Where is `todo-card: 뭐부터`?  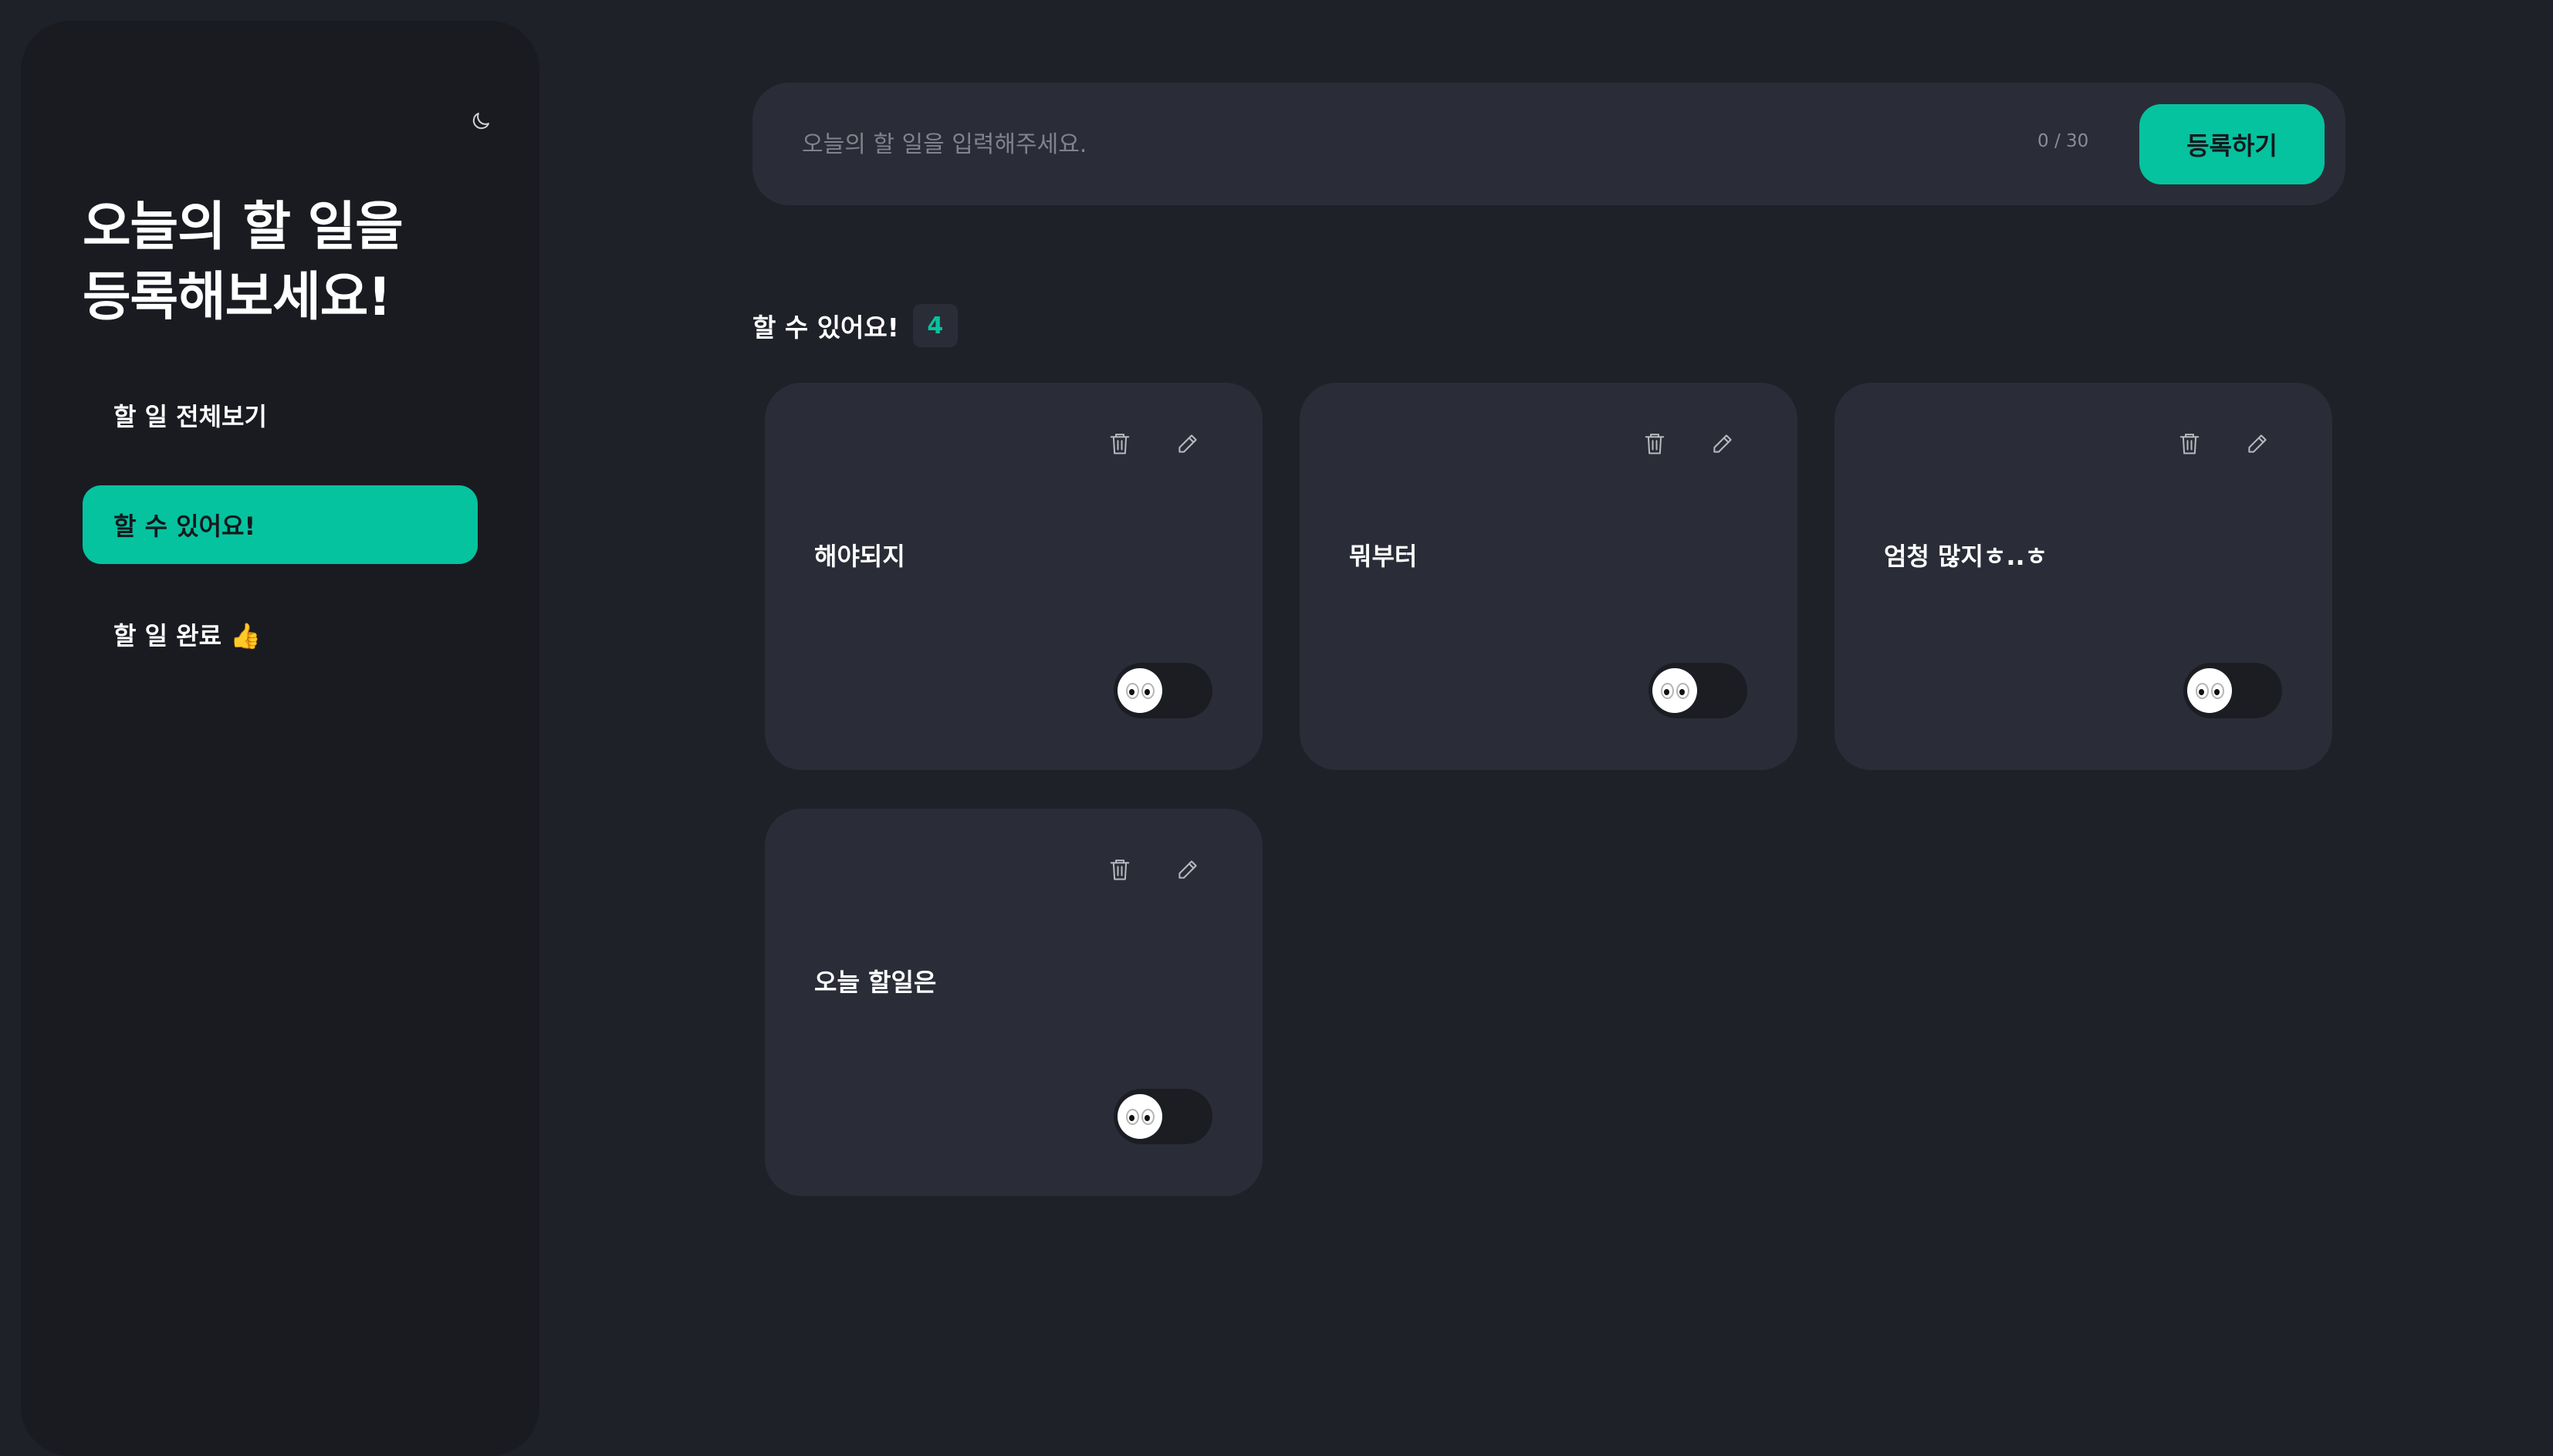
todo-card: 뭐부터 is located at coordinates (1548, 576).